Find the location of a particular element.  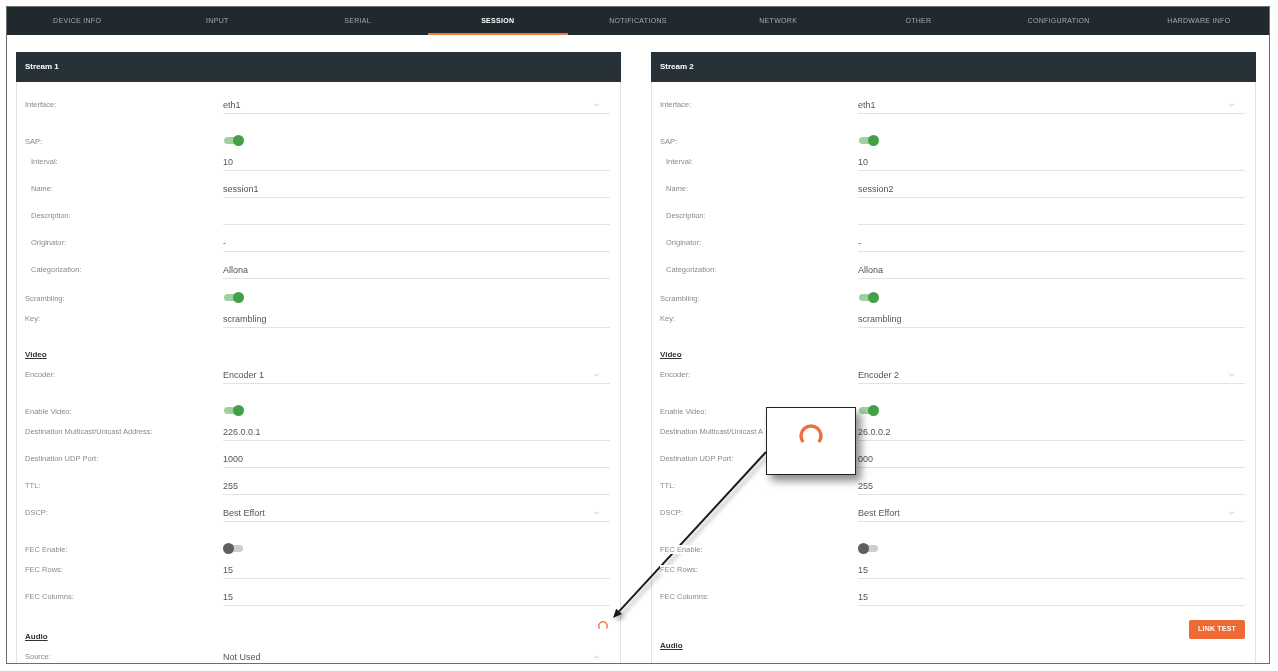

select-field: Encoder 2 is located at coordinates (1051, 376).